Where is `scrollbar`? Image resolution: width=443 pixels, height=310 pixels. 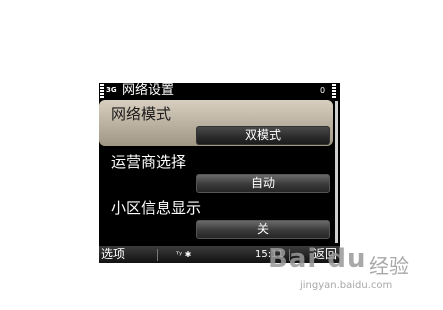
scrollbar is located at coordinates (336, 172).